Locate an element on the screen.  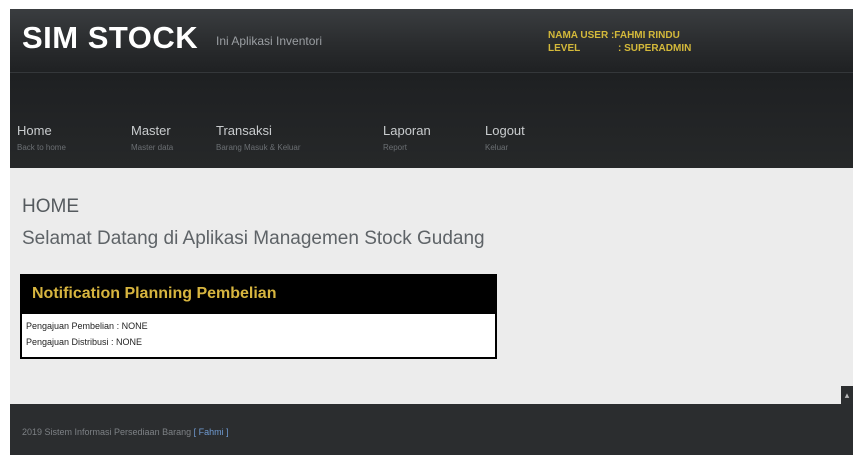
nav-item-transaksi: Transaksi Barang Masuk & Keluar is located at coordinates (258, 137).